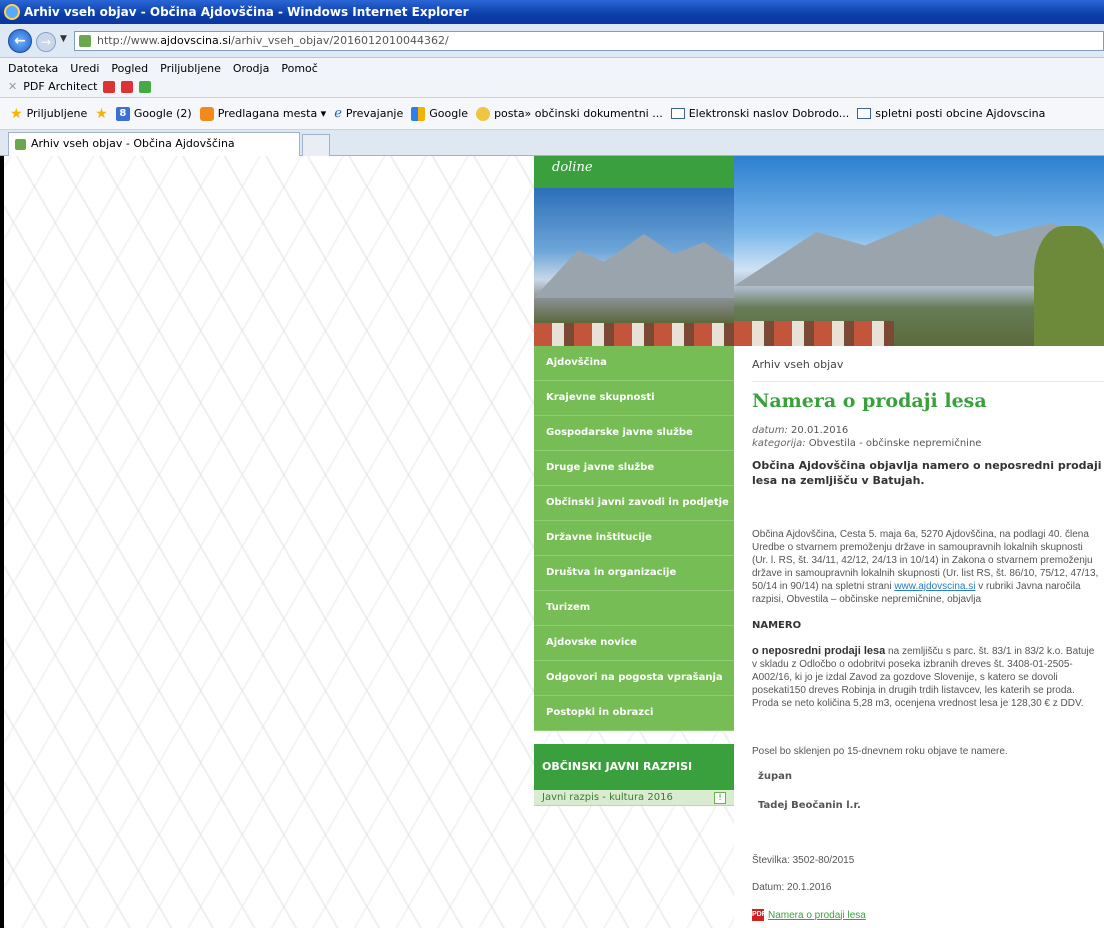 This screenshot has height=928, width=1104. I want to click on forward-button: →, so click(46, 42).